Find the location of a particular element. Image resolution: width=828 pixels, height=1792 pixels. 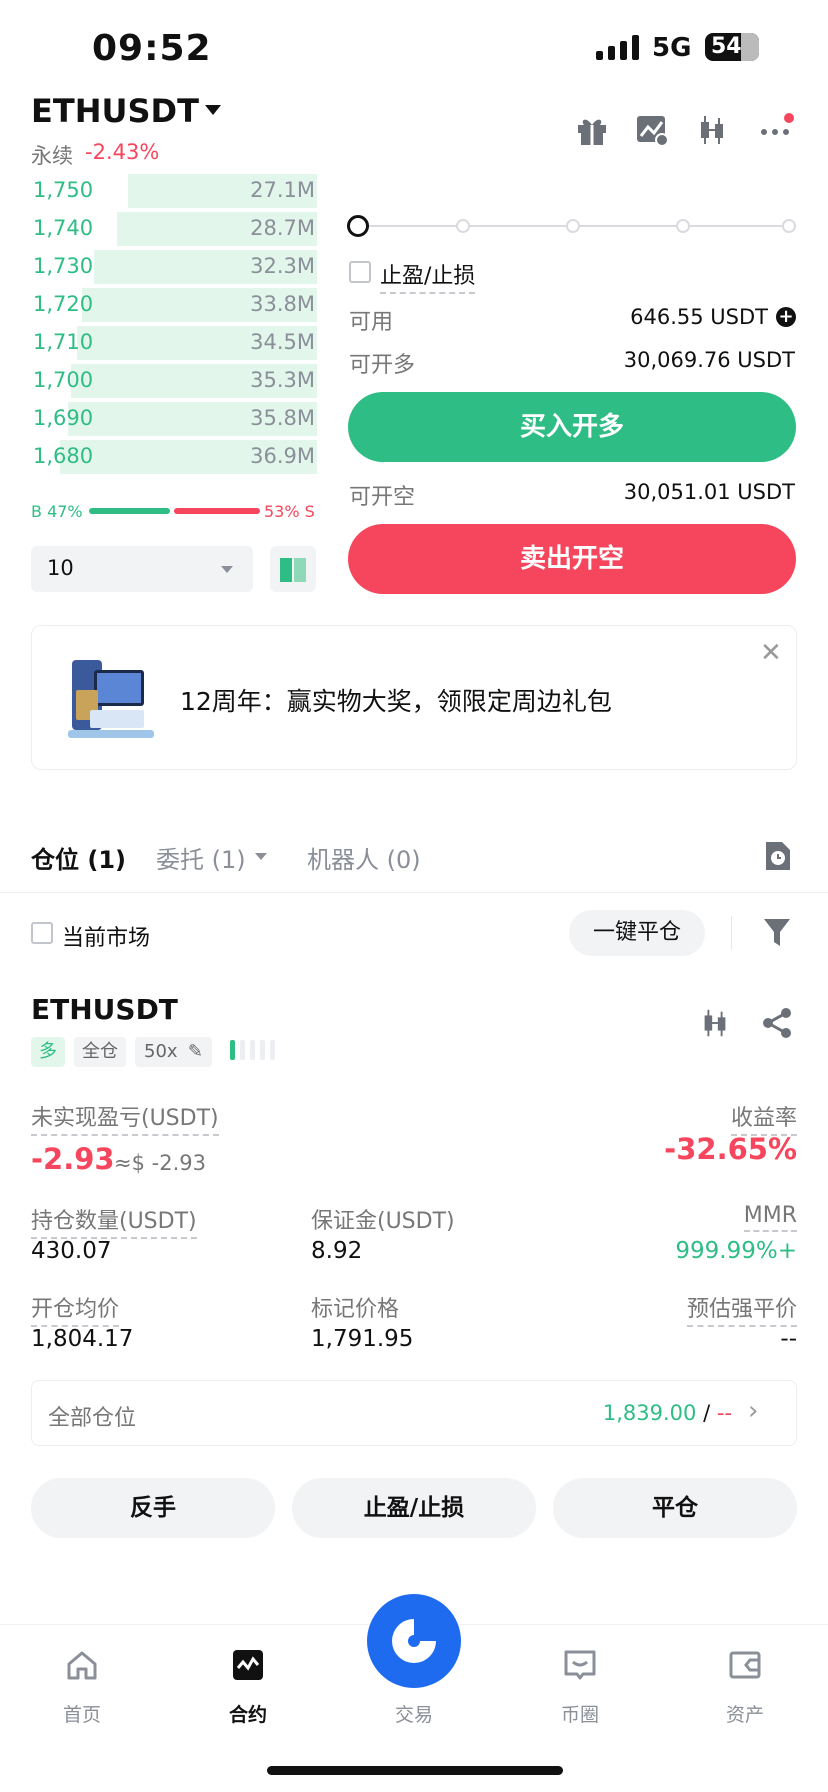

gift-icon is located at coordinates (592, 130).